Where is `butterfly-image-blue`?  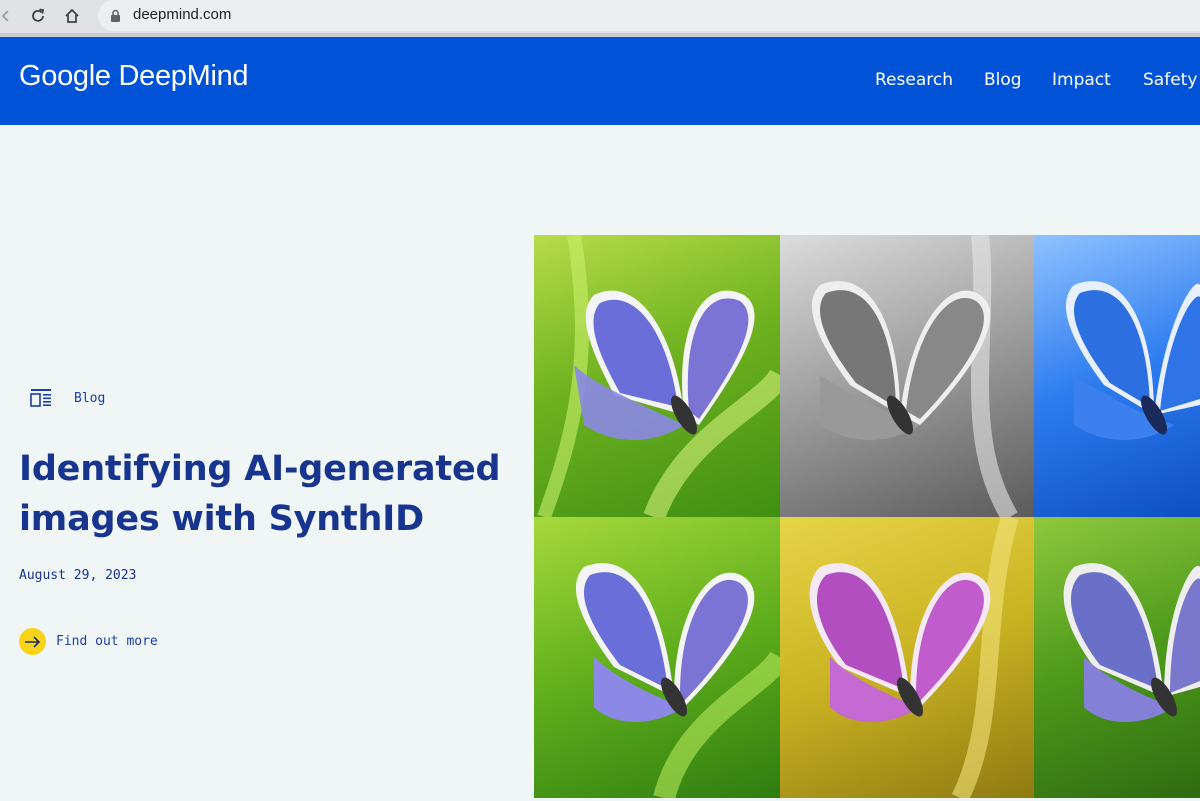
butterfly-image-blue is located at coordinates (1117, 376).